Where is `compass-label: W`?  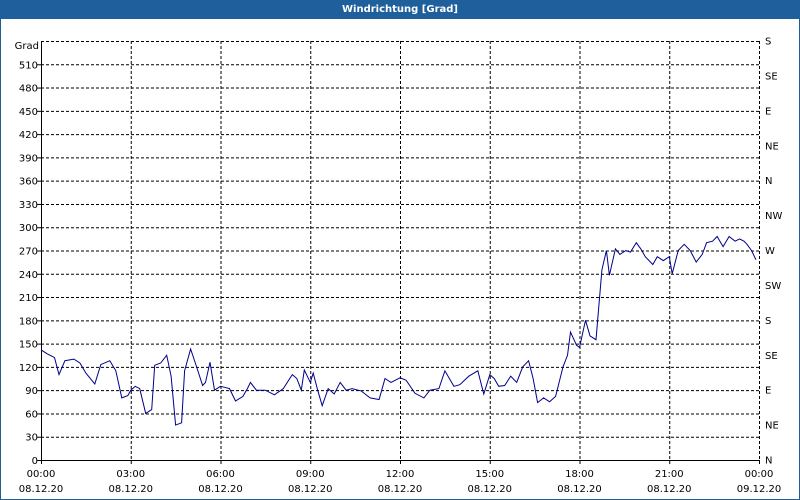 compass-label: W is located at coordinates (770, 251).